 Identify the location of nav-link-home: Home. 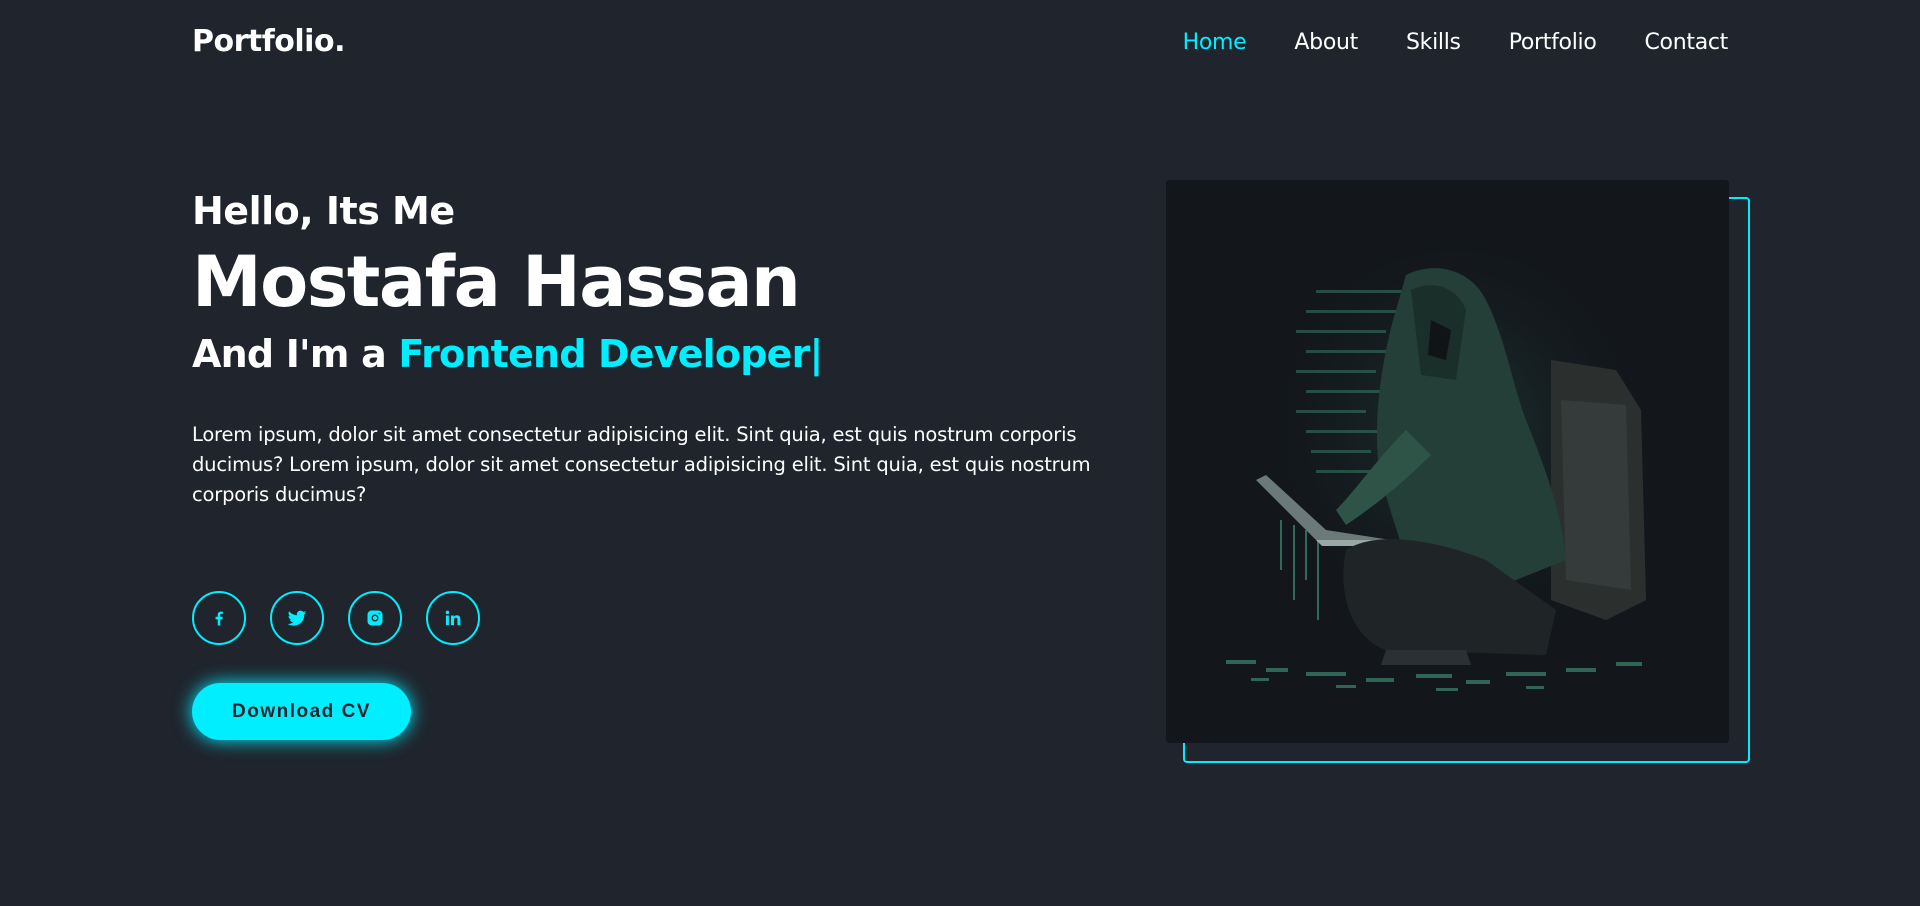
(1215, 42).